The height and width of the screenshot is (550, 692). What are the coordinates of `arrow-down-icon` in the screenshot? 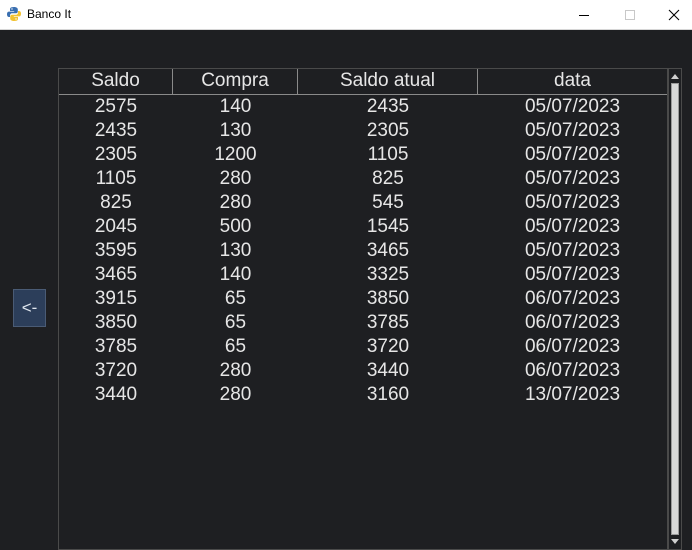 It's located at (675, 541).